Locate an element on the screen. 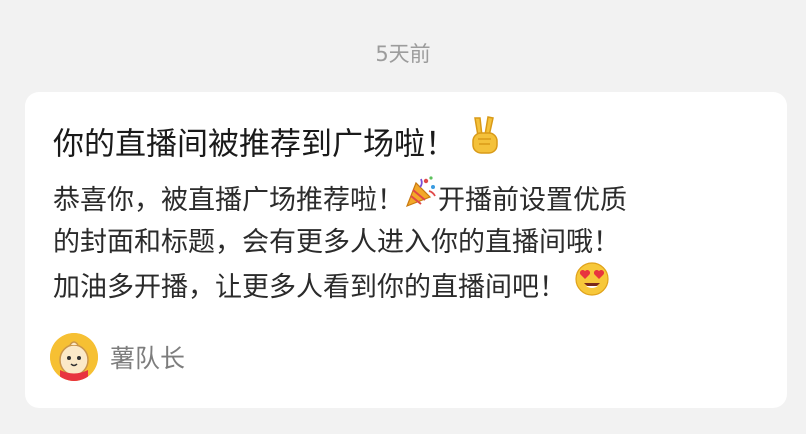 This screenshot has width=806, height=434. body-line-1-text-a: 恭喜你，被直播广场推荐啦！ is located at coordinates (228, 200).